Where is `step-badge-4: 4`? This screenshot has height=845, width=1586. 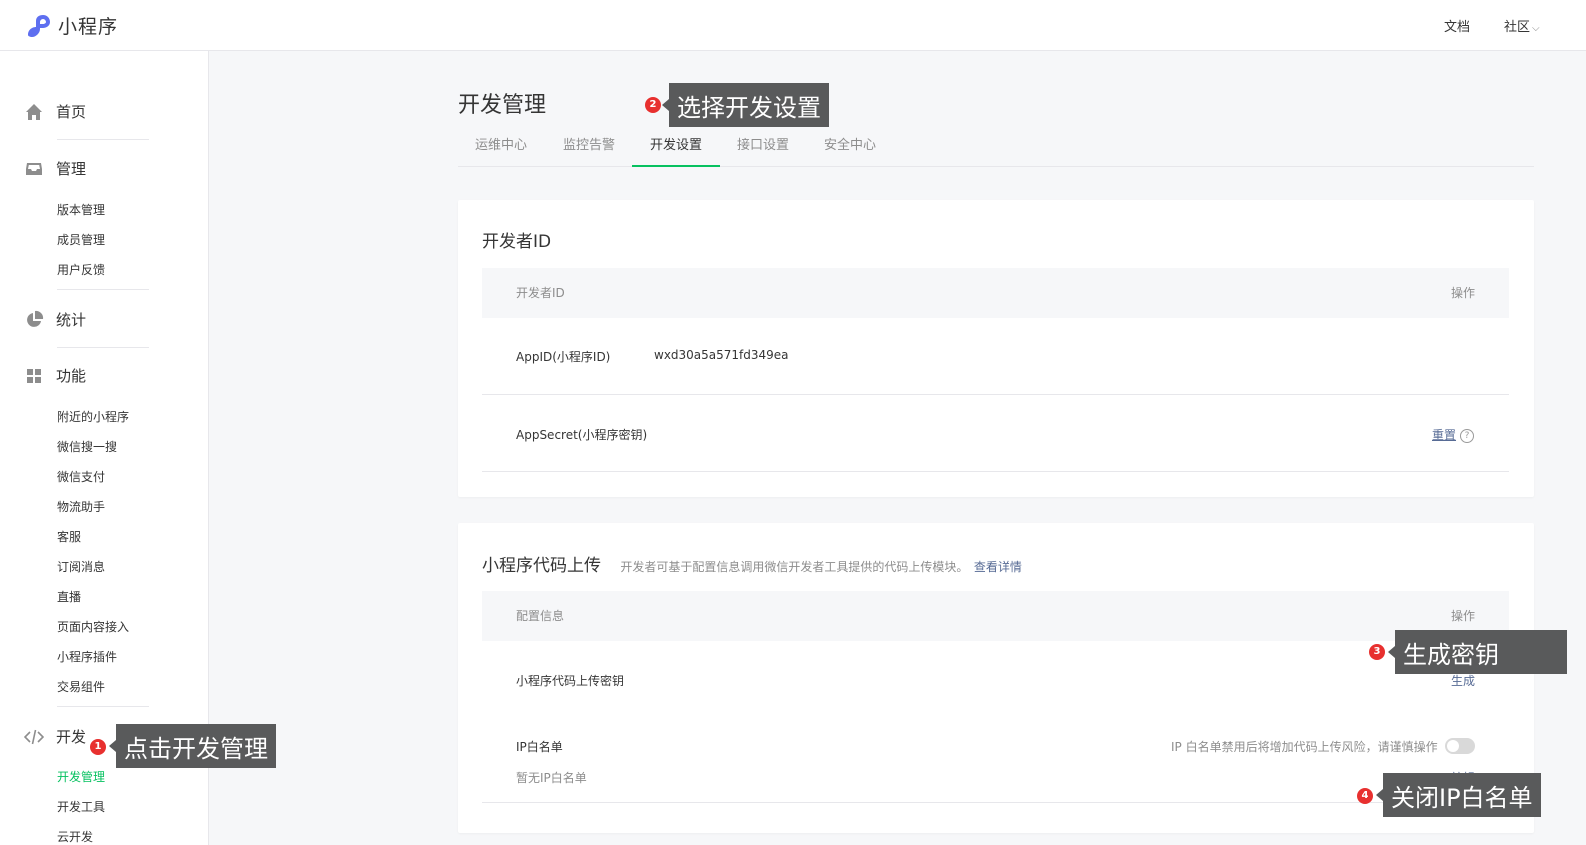 step-badge-4: 4 is located at coordinates (1365, 796).